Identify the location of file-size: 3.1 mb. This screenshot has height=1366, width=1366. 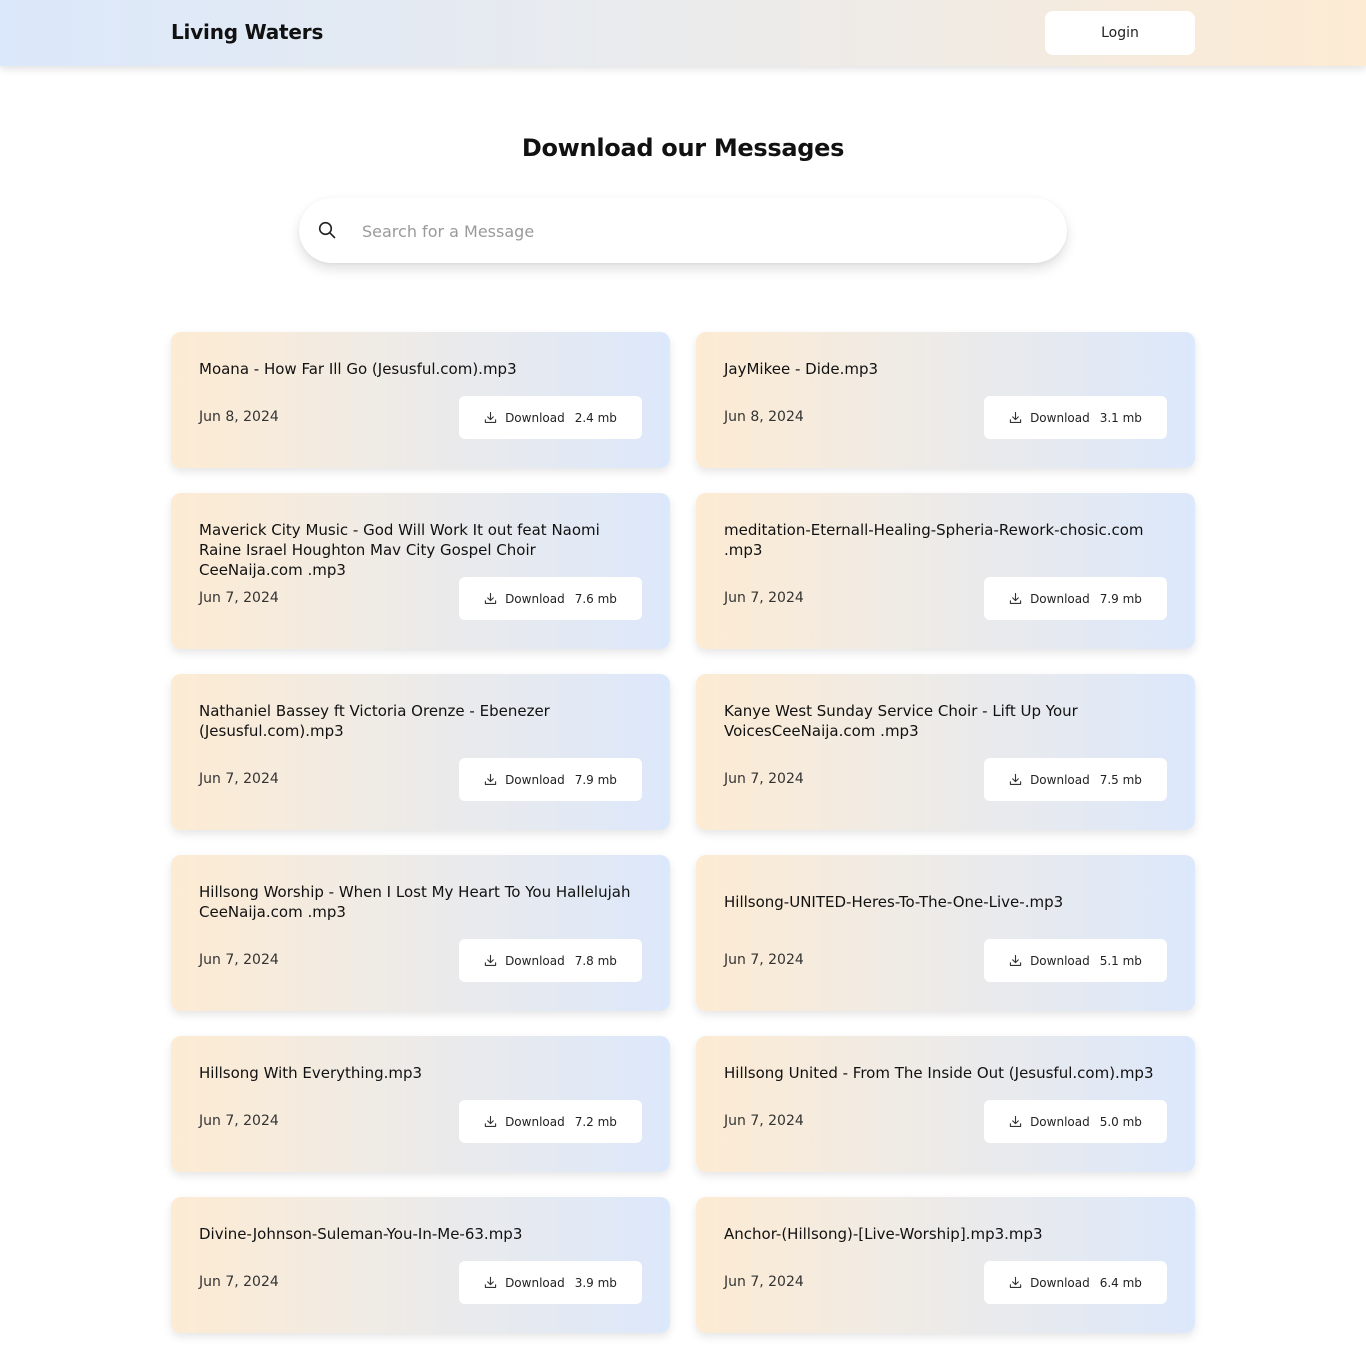
(1120, 417).